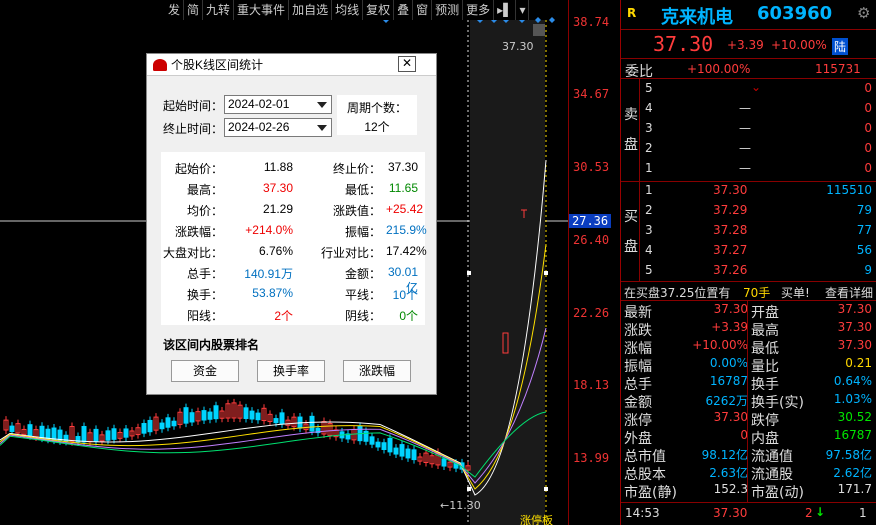 This screenshot has width=876, height=525. Describe the element at coordinates (160, 64) in the screenshot. I see `app-logo-icon` at that location.